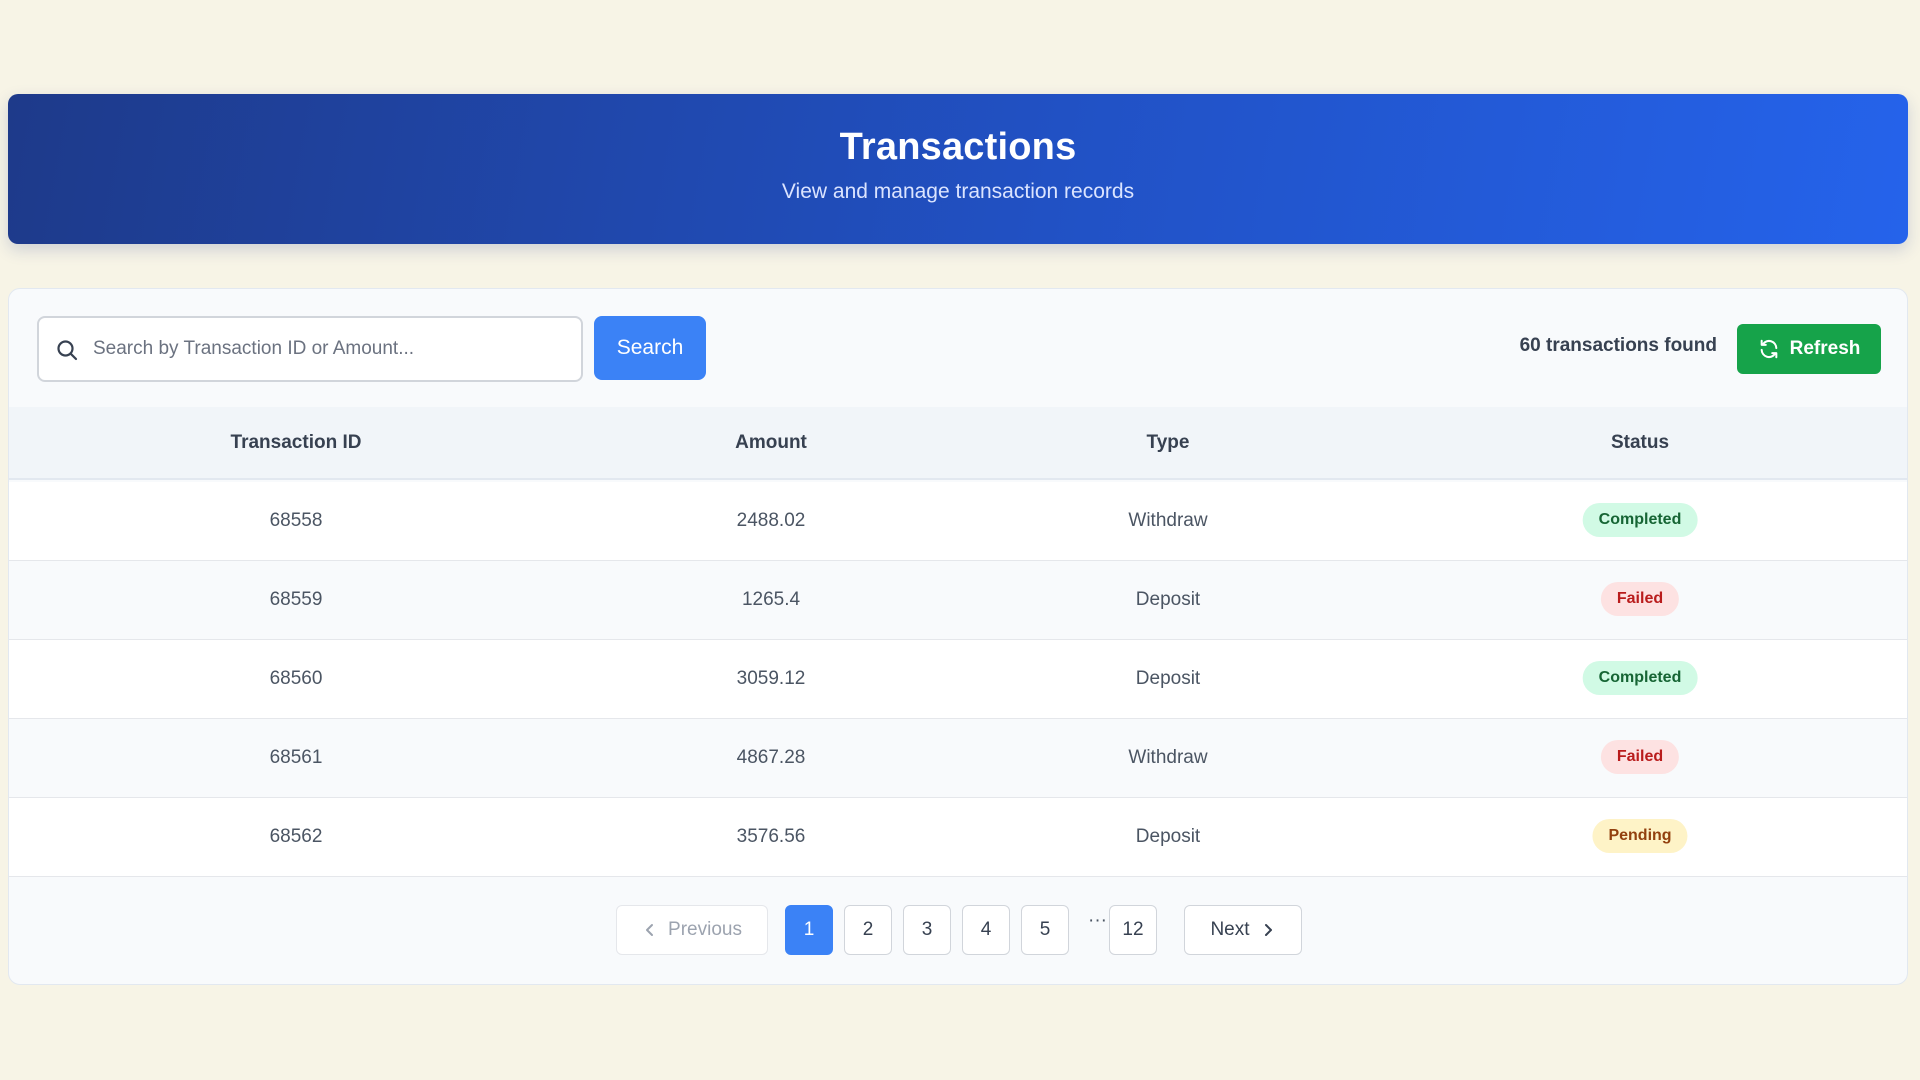  I want to click on amount-cell: 2488.02, so click(771, 520).